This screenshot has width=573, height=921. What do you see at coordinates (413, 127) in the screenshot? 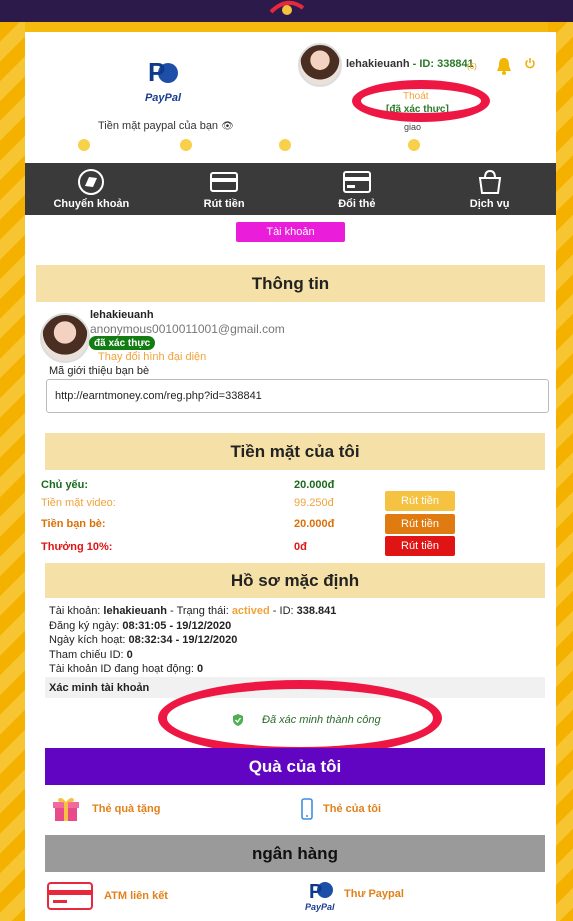
I see `giao-text: giao` at bounding box center [413, 127].